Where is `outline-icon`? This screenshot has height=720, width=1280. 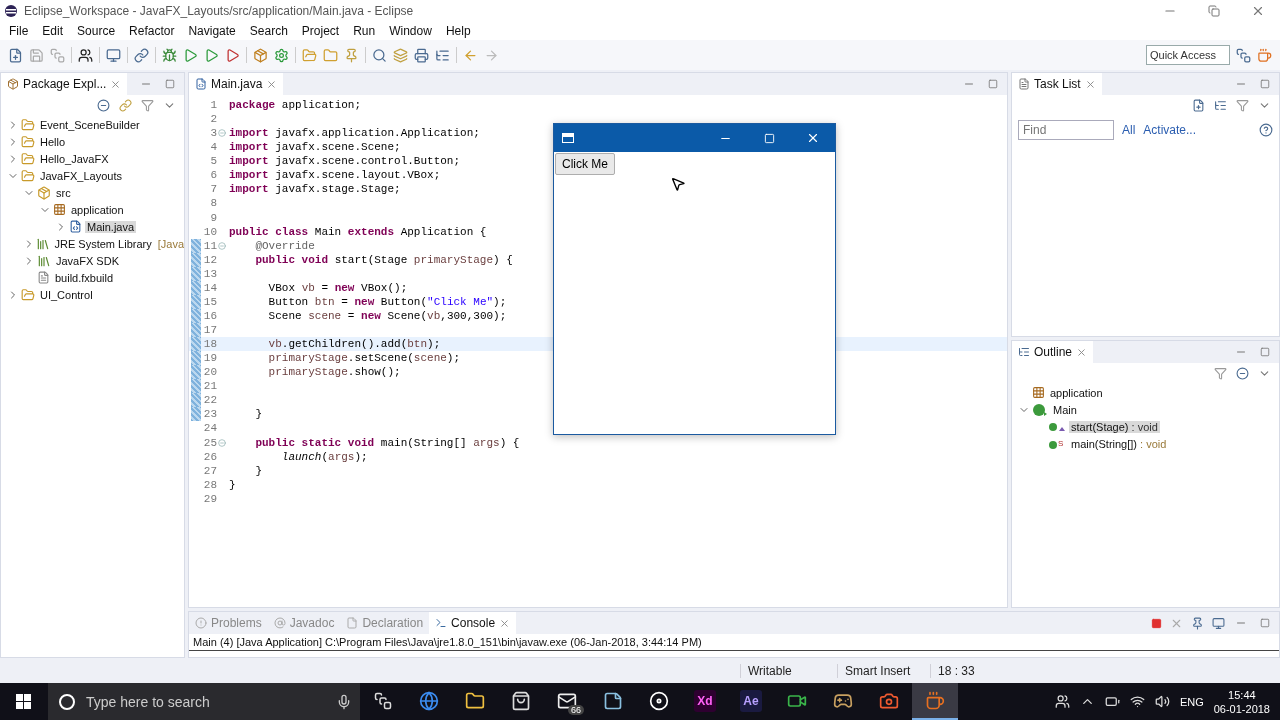 outline-icon is located at coordinates (1024, 352).